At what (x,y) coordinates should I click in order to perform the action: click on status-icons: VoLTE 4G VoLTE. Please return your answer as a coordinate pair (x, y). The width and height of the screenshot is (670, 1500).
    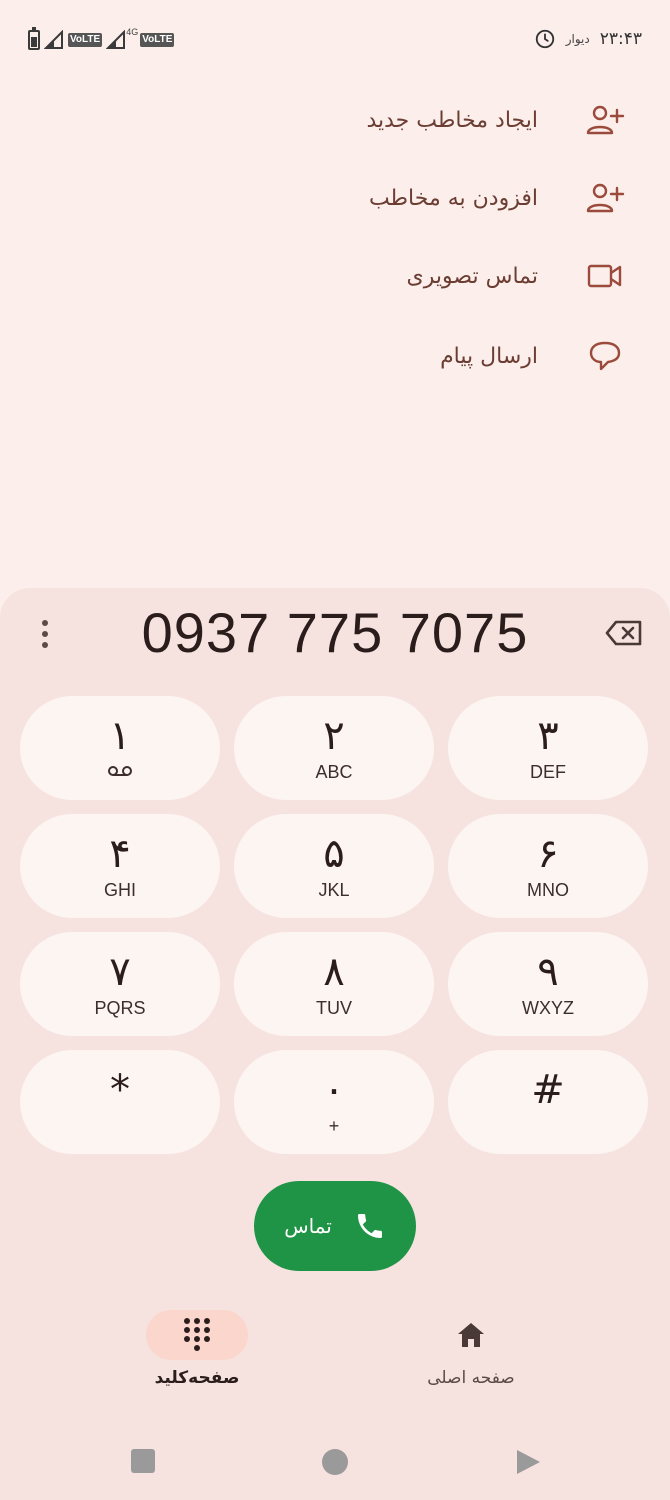
    Looking at the image, I should click on (101, 38).